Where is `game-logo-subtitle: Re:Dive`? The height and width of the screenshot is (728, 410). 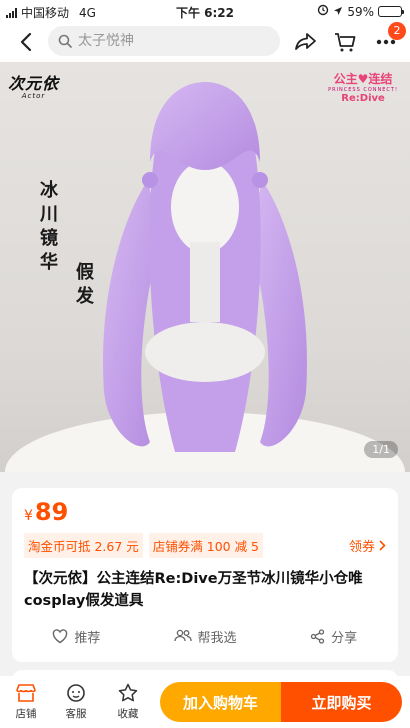 game-logo-subtitle: Re:Dive is located at coordinates (363, 98).